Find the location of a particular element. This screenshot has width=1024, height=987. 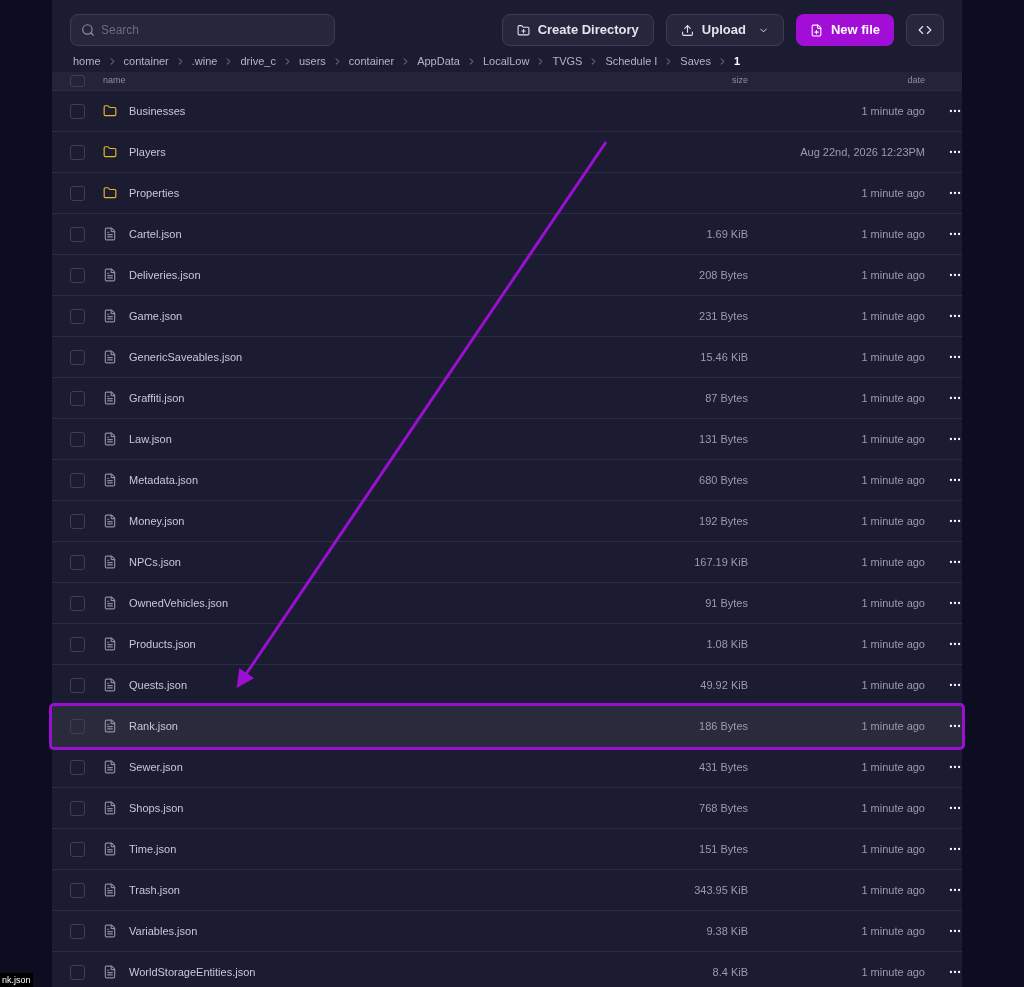

file-size: 91 Bytes is located at coordinates (726, 603).